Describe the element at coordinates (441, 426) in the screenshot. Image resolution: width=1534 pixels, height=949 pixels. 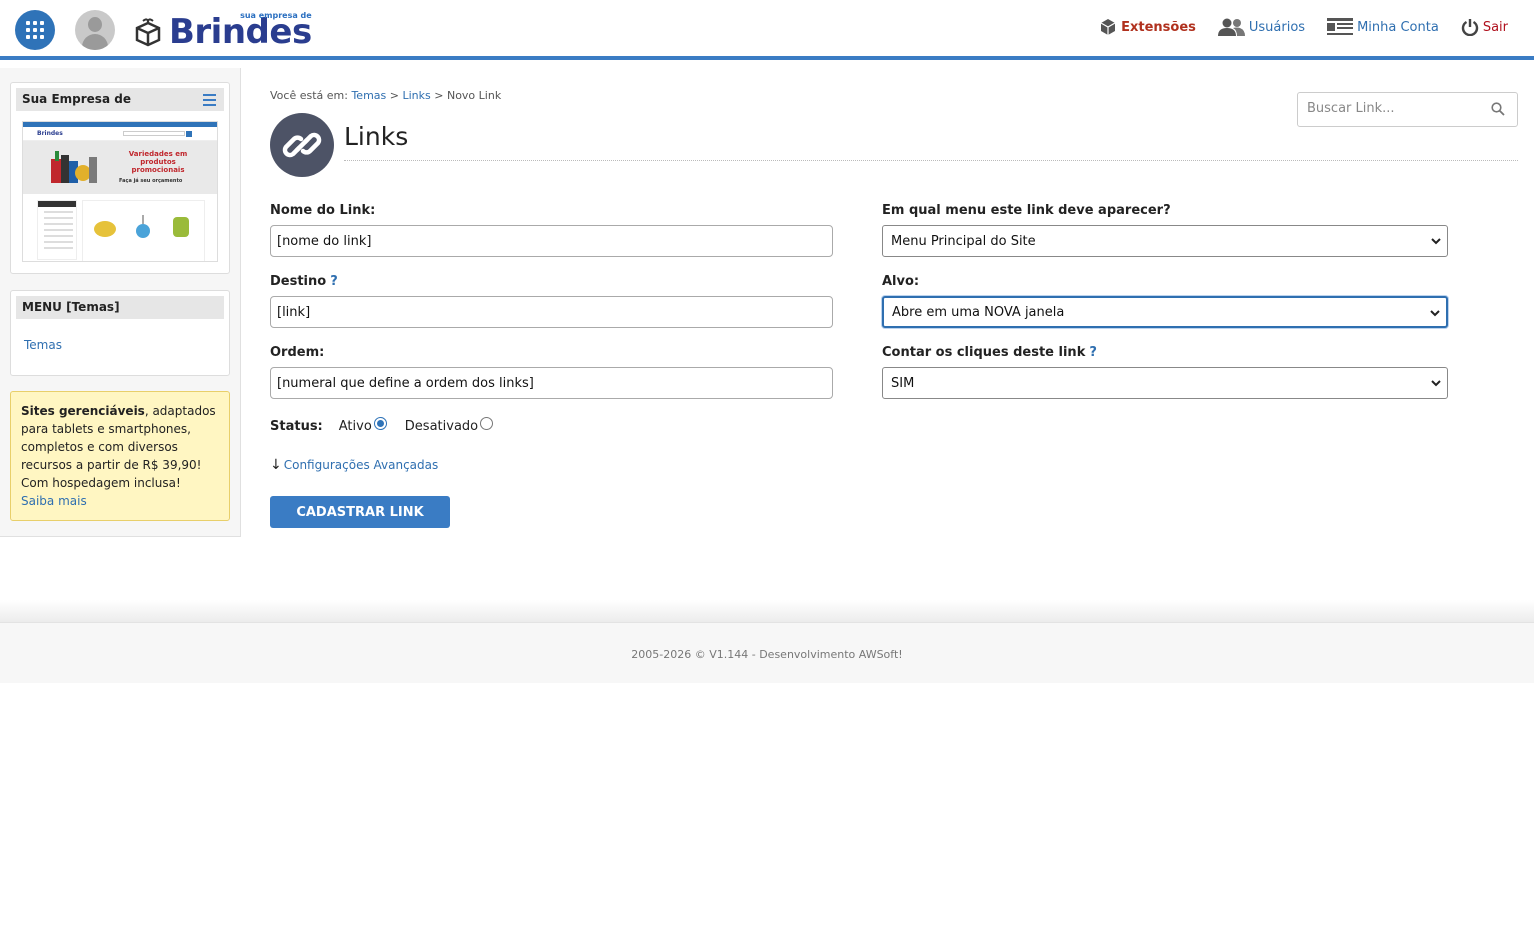
I see `status-option-label: Desativado` at that location.